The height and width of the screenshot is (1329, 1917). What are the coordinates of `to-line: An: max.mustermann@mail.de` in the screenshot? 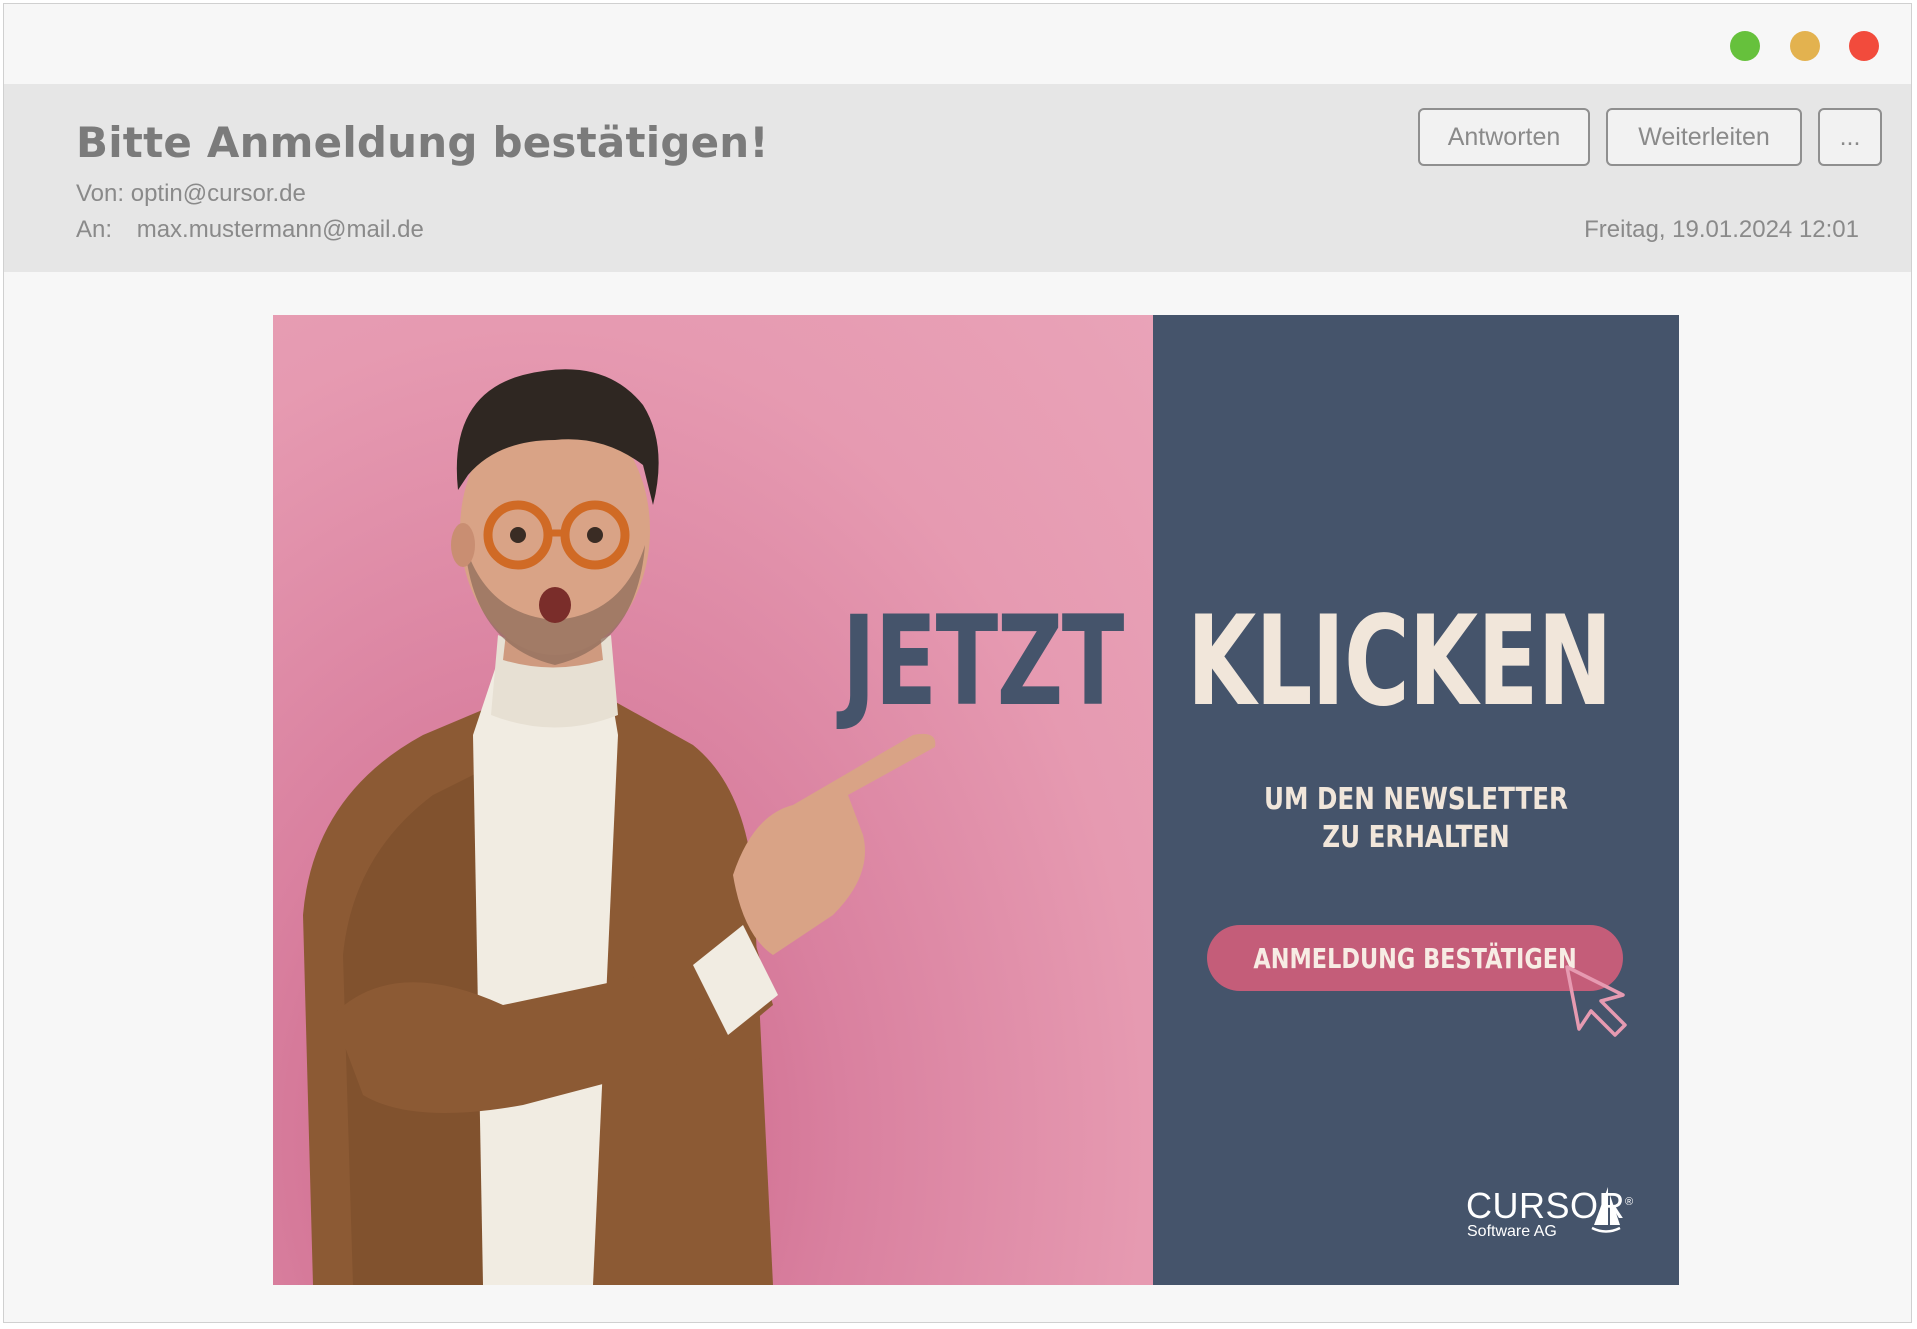 It's located at (250, 230).